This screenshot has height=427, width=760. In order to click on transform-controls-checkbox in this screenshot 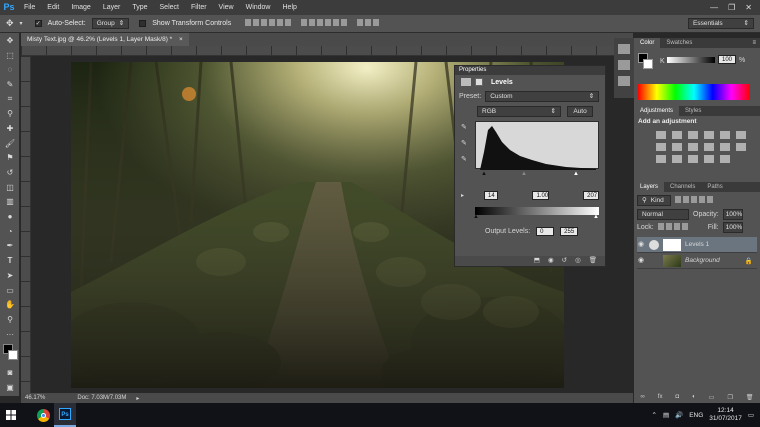, I will do `click(143, 23)`.